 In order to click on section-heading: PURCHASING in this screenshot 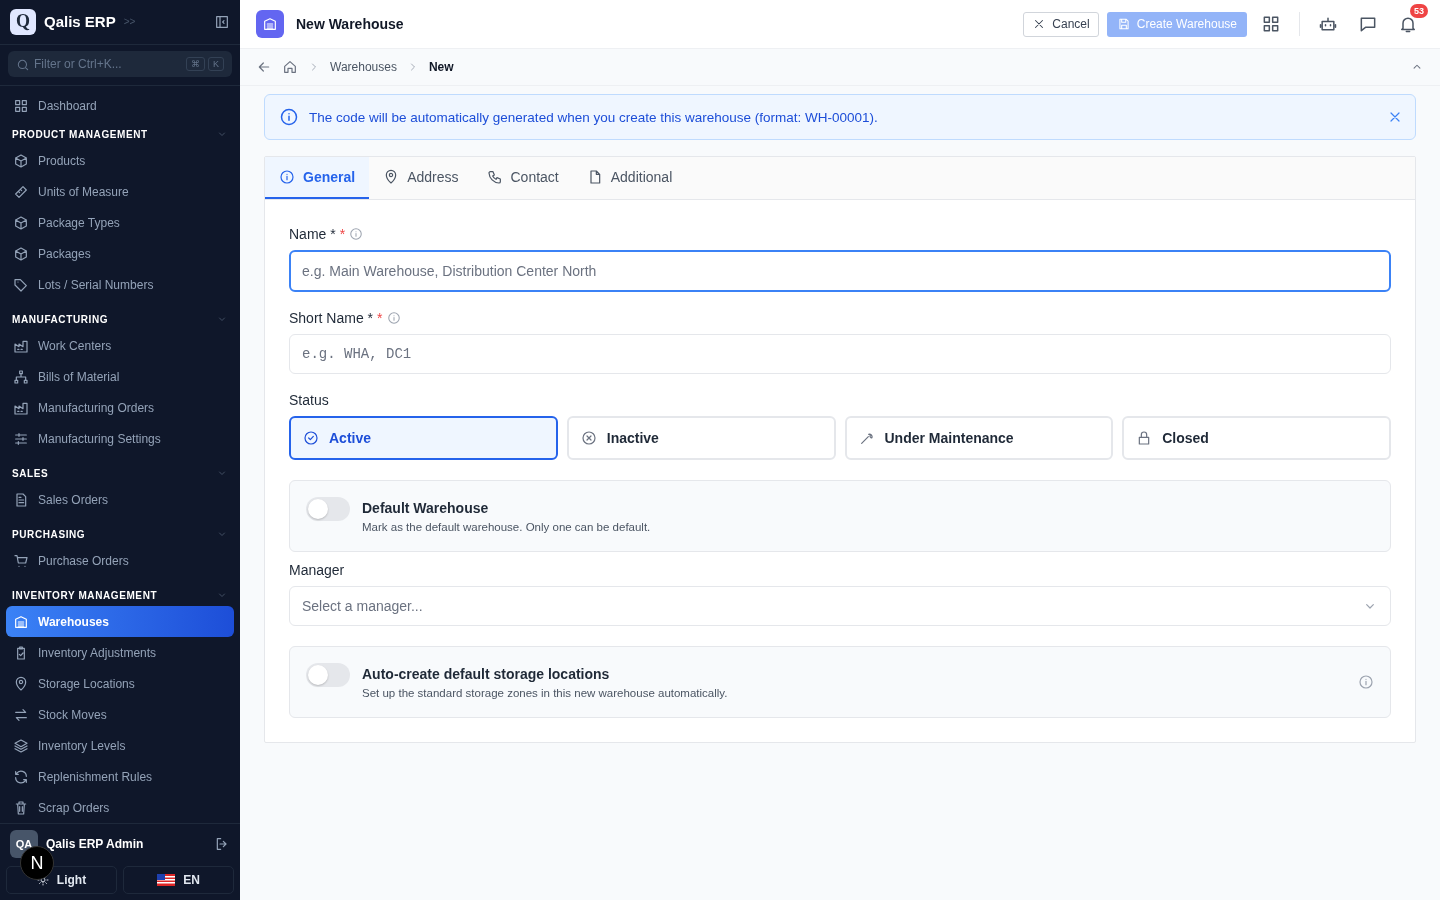, I will do `click(49, 534)`.